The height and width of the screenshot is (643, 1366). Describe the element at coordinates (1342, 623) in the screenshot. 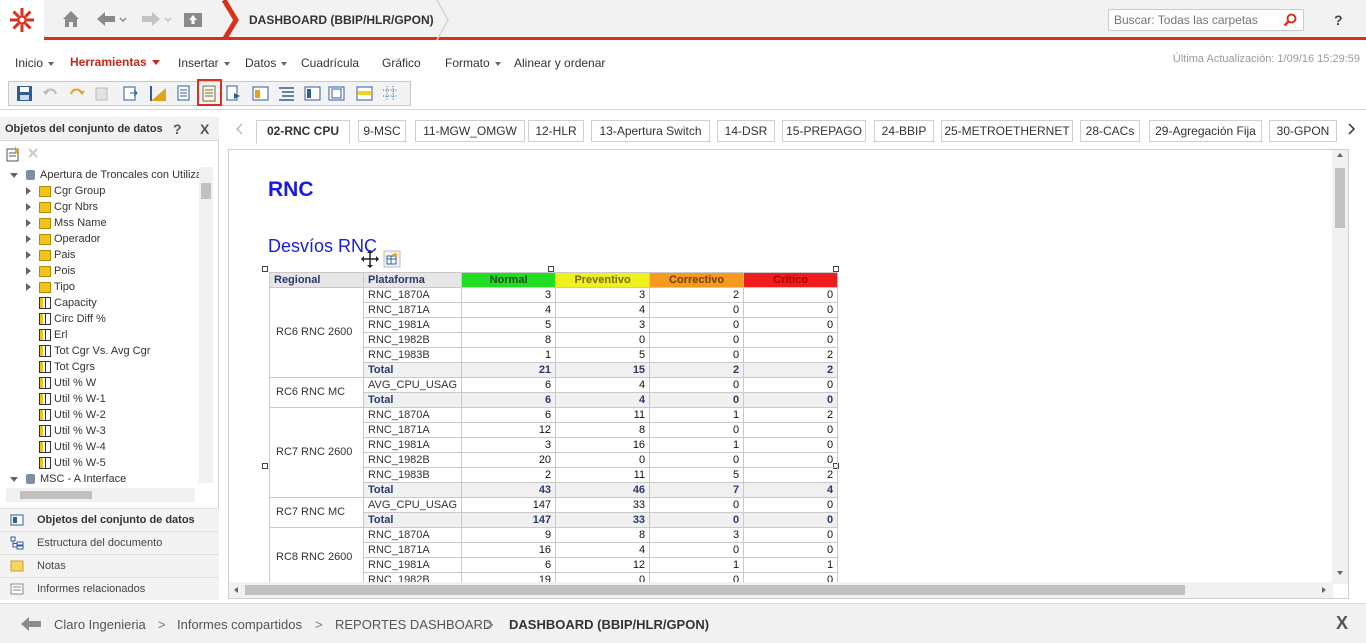

I see `footer-close-button: X` at that location.